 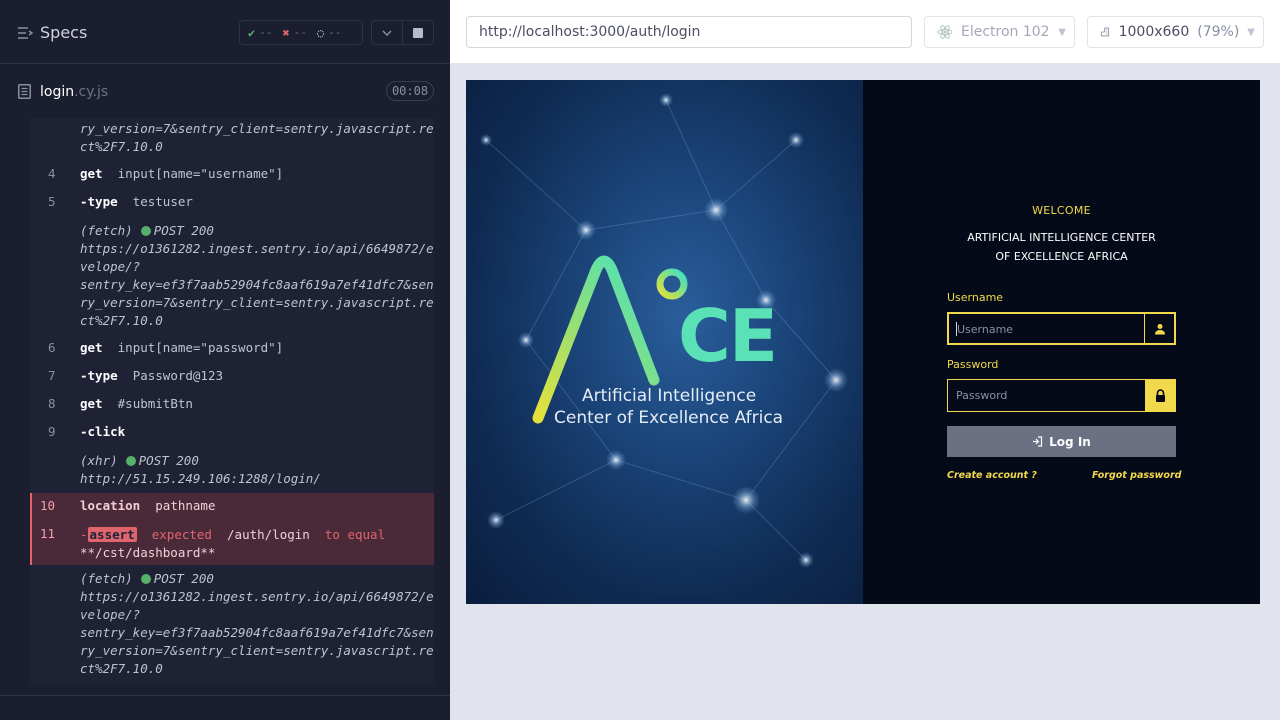 What do you see at coordinates (1061, 328) in the screenshot?
I see `username-input: Username` at bounding box center [1061, 328].